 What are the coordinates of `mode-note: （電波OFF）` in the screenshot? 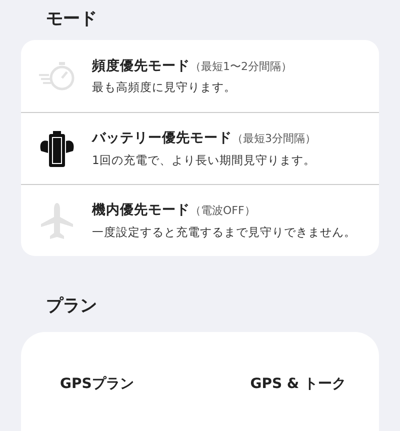 It's located at (223, 211).